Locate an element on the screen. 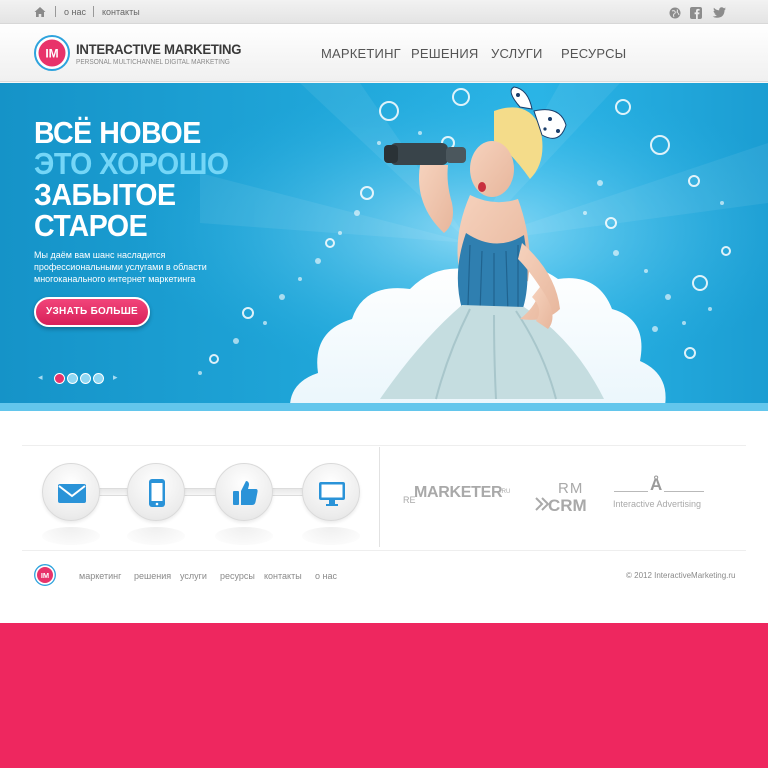  monitor-icon is located at coordinates (332, 494).